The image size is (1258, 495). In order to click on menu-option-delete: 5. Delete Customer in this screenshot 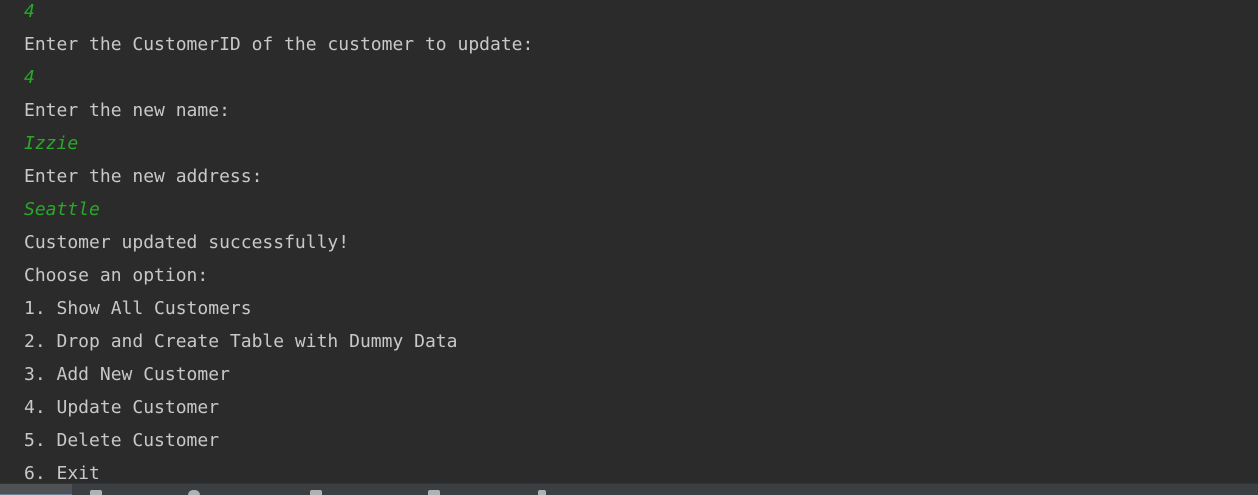, I will do `click(122, 440)`.